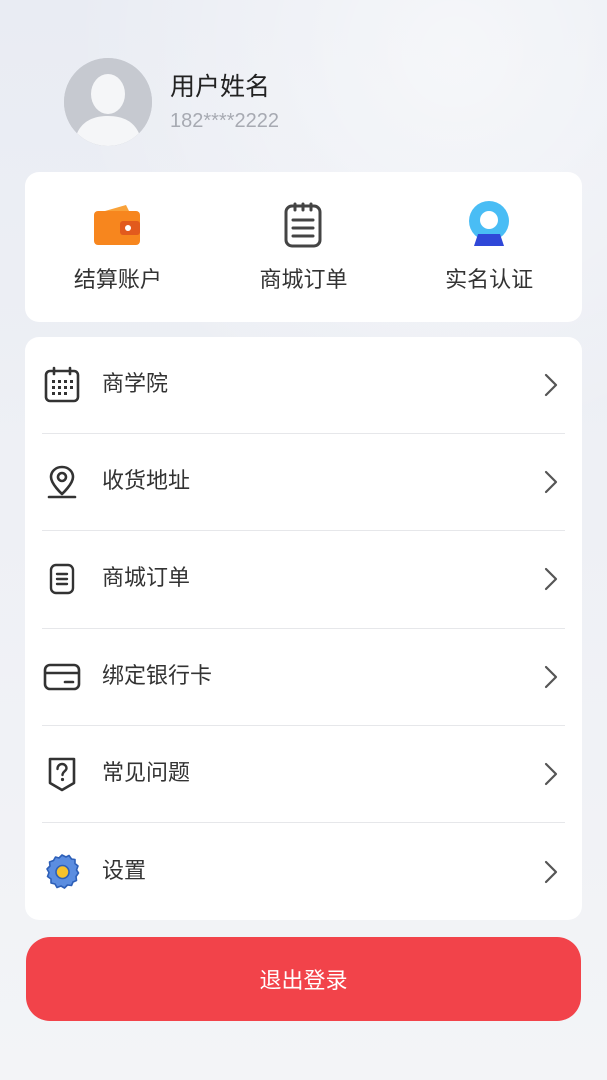 The width and height of the screenshot is (607, 1080). Describe the element at coordinates (224, 102) in the screenshot. I see `profile-text: 用户姓名 182****2222` at that location.